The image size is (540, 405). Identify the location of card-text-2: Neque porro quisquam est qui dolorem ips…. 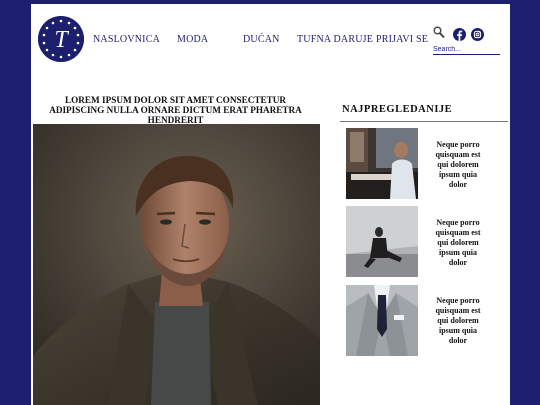
(458, 243).